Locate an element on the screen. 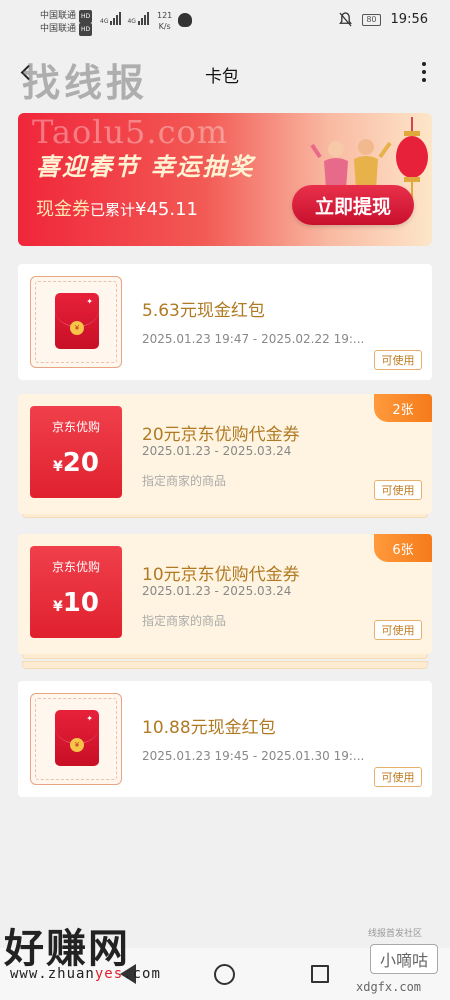  battery-icon: 80 is located at coordinates (371, 19).